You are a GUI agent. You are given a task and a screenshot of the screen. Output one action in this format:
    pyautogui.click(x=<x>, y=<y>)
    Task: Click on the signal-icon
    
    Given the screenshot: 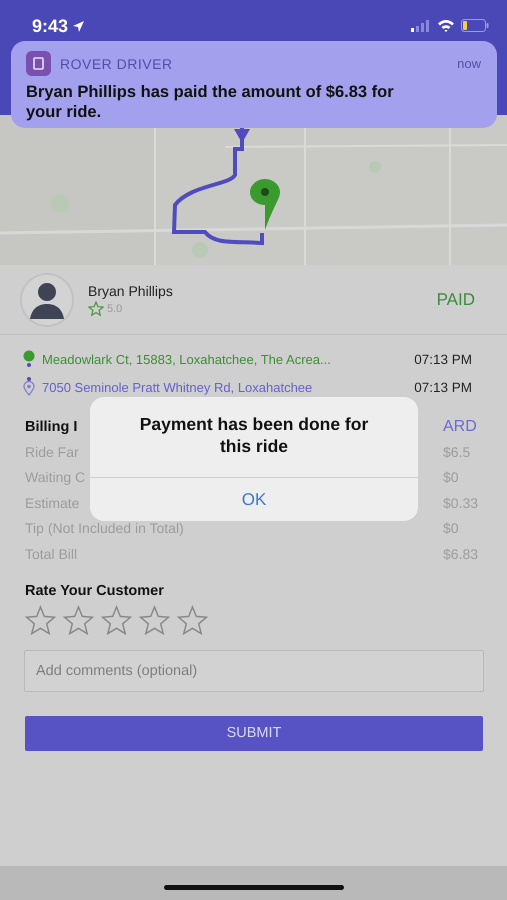 What is the action you would take?
    pyautogui.click(x=421, y=26)
    